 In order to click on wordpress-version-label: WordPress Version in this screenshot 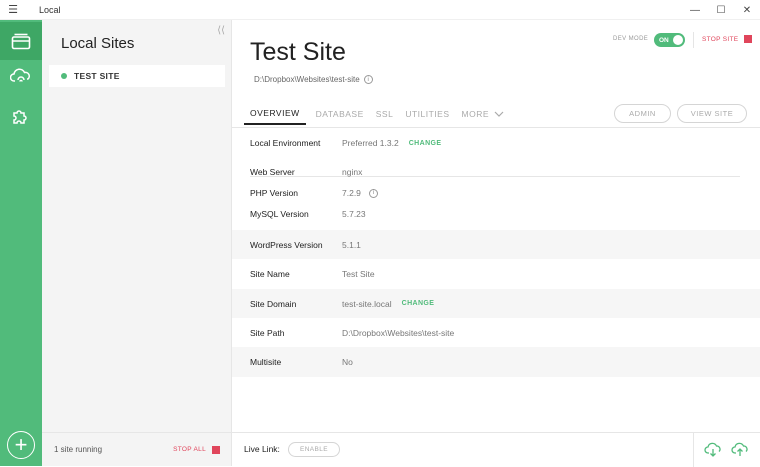, I will do `click(286, 244)`.